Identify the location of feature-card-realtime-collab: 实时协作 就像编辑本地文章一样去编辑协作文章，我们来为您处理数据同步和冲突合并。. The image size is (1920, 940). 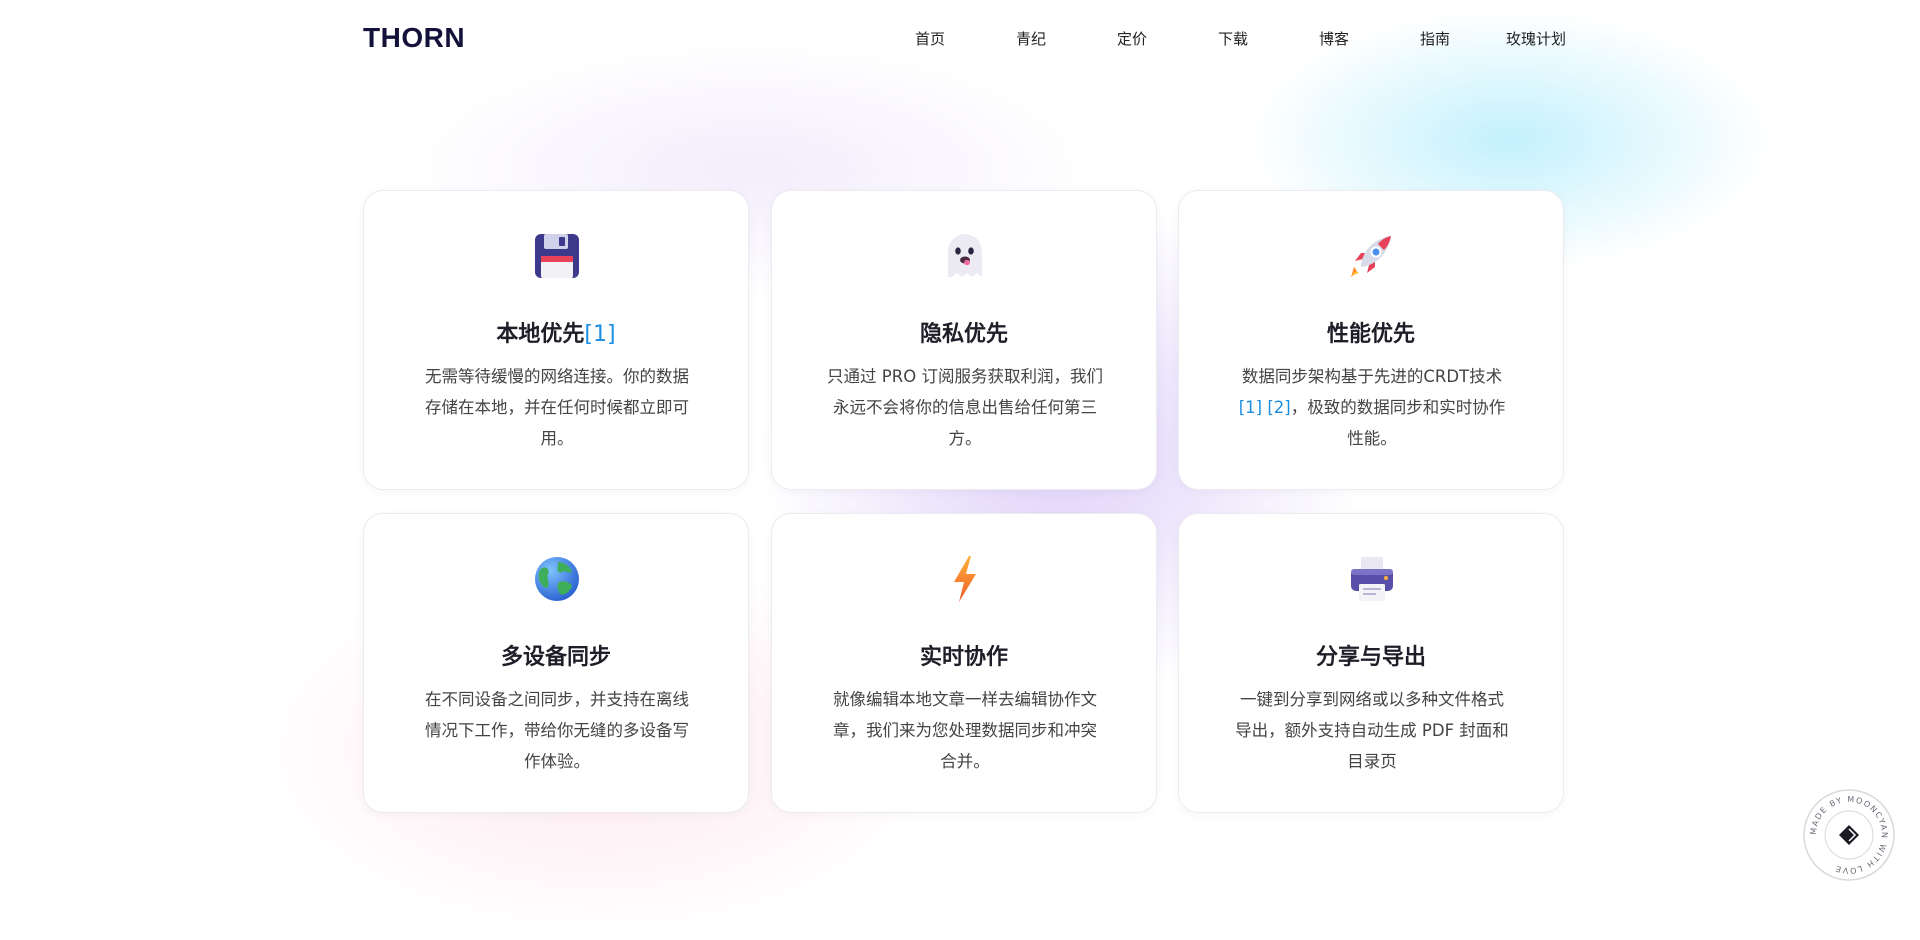
(964, 663).